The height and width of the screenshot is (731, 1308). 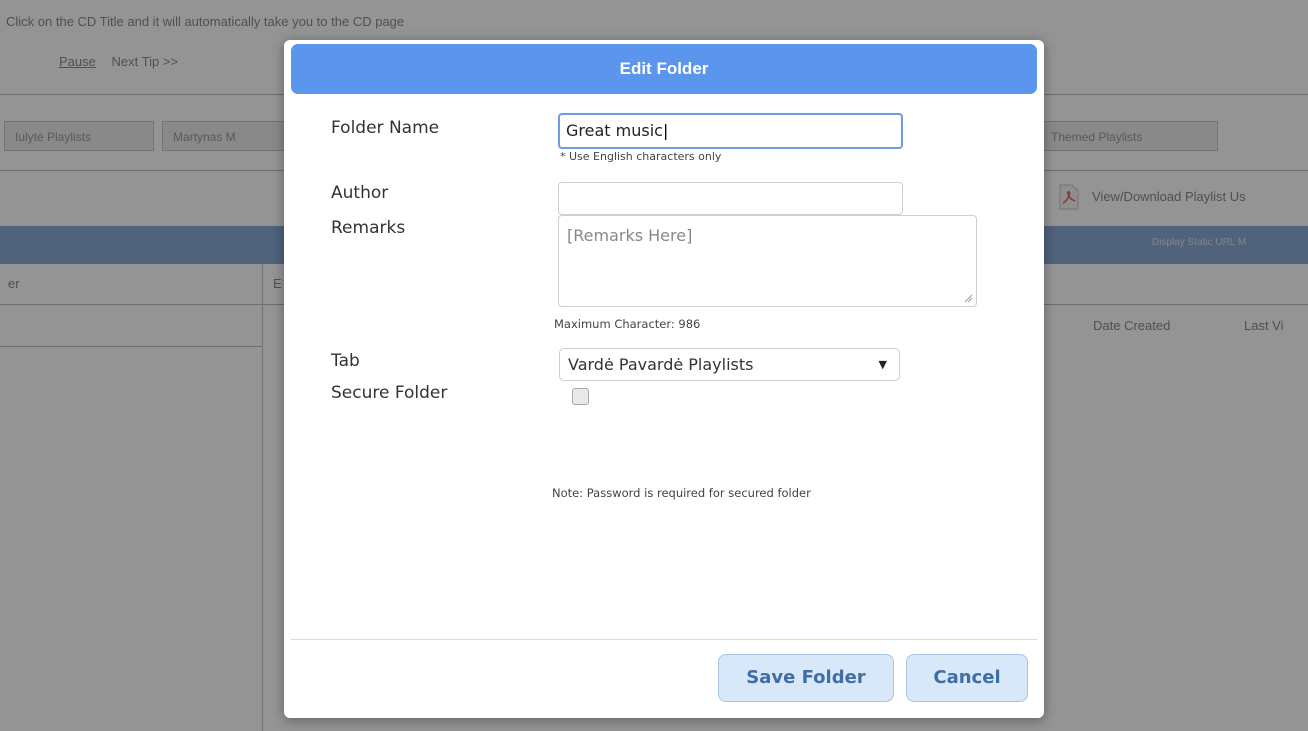 What do you see at coordinates (882, 364) in the screenshot?
I see `dropdown-arrow-icon: ▼` at bounding box center [882, 364].